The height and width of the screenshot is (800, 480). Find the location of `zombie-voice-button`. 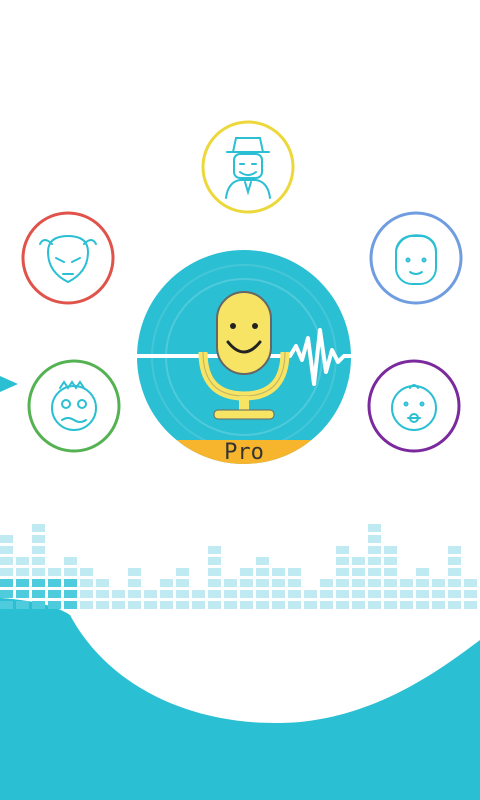

zombie-voice-button is located at coordinates (74, 406).